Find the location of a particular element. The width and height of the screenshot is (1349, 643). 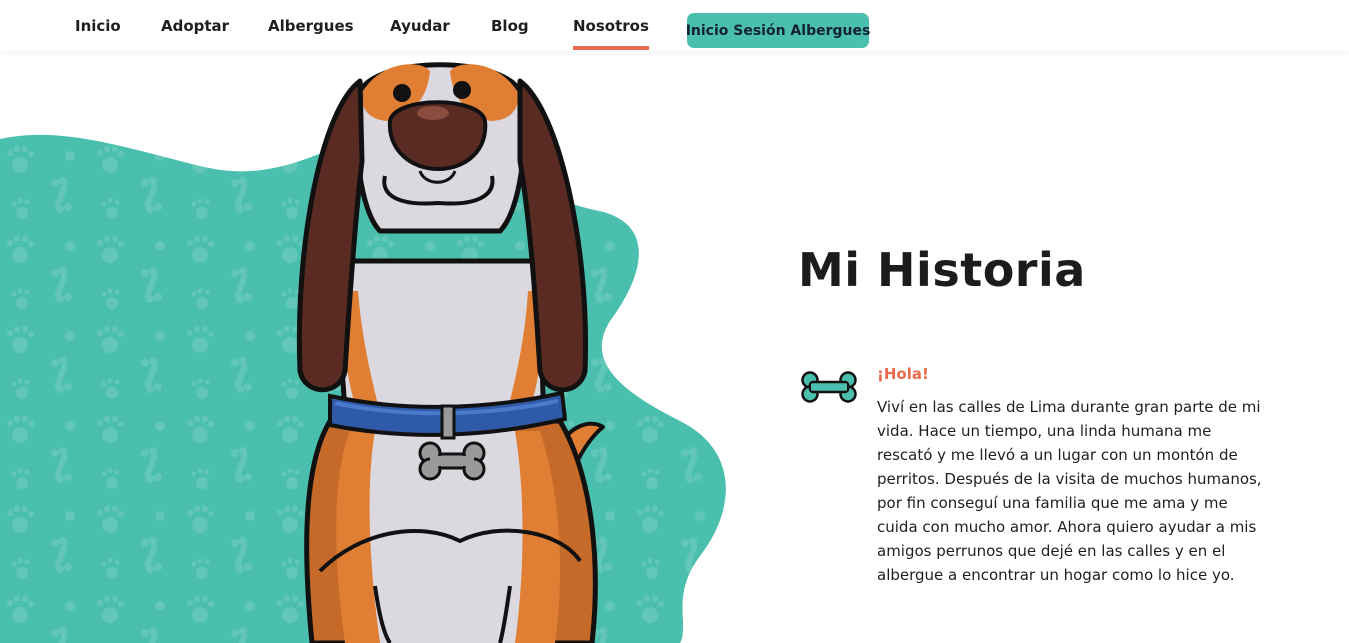

nav-link-nosotros: Nosotros is located at coordinates (611, 33).